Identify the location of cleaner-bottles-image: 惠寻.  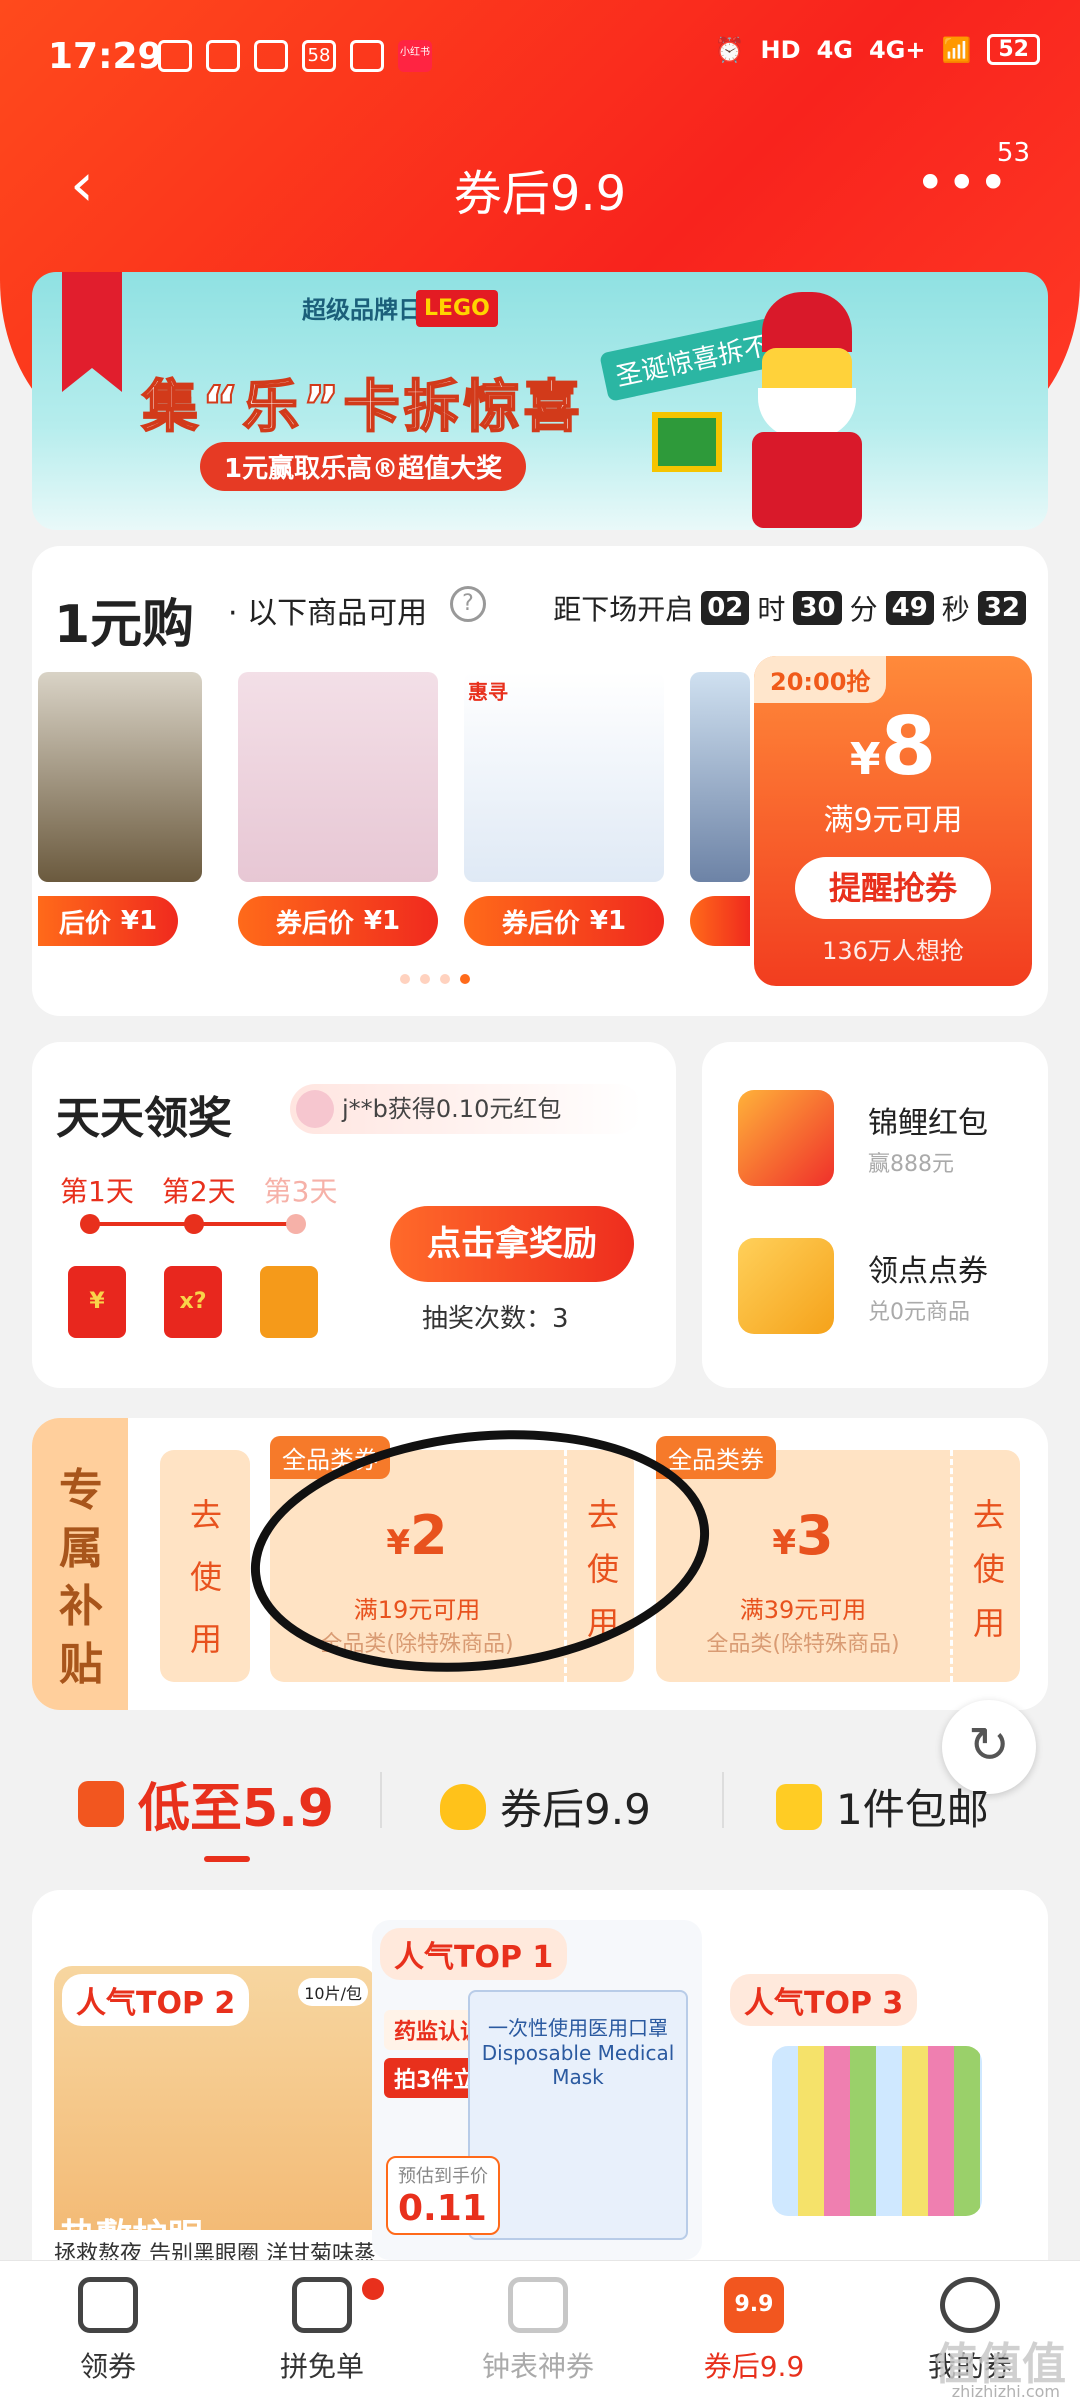
(564, 777).